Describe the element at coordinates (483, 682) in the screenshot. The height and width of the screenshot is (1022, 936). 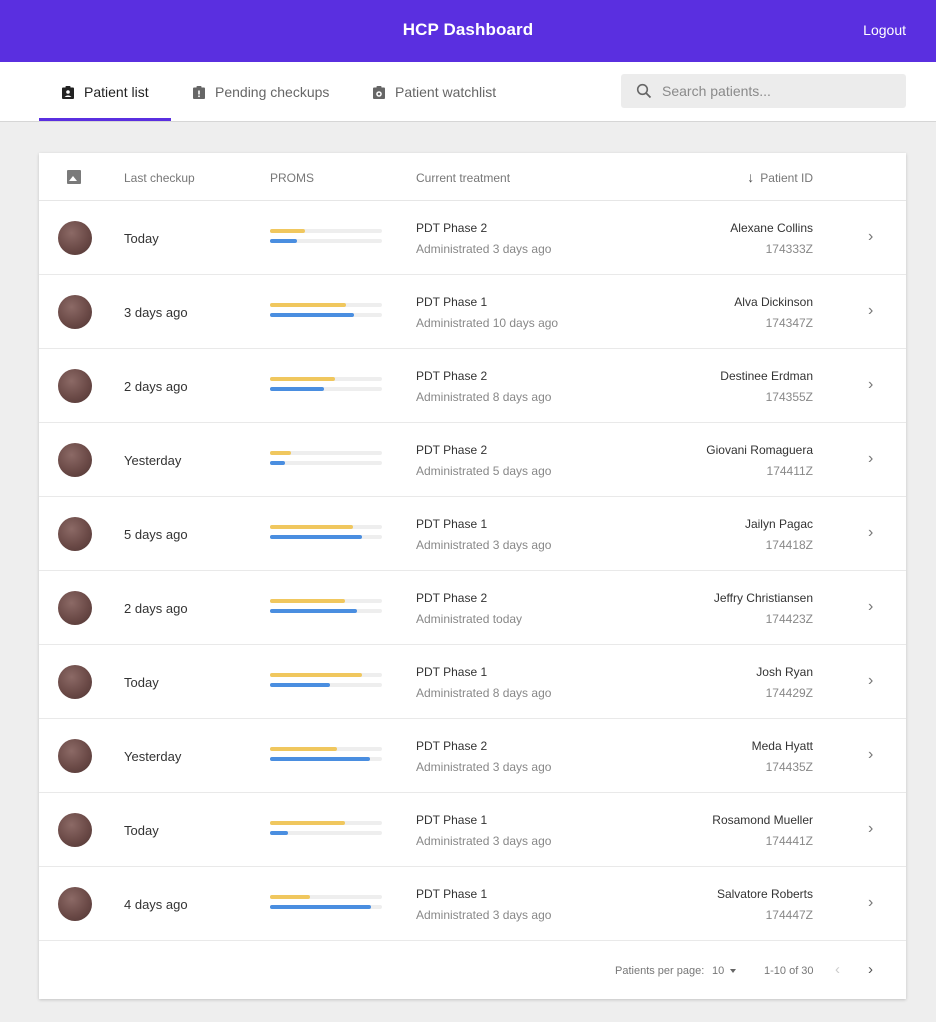
I see `current-treatment: PDT Phase 1 Administrated 8 days ago` at that location.